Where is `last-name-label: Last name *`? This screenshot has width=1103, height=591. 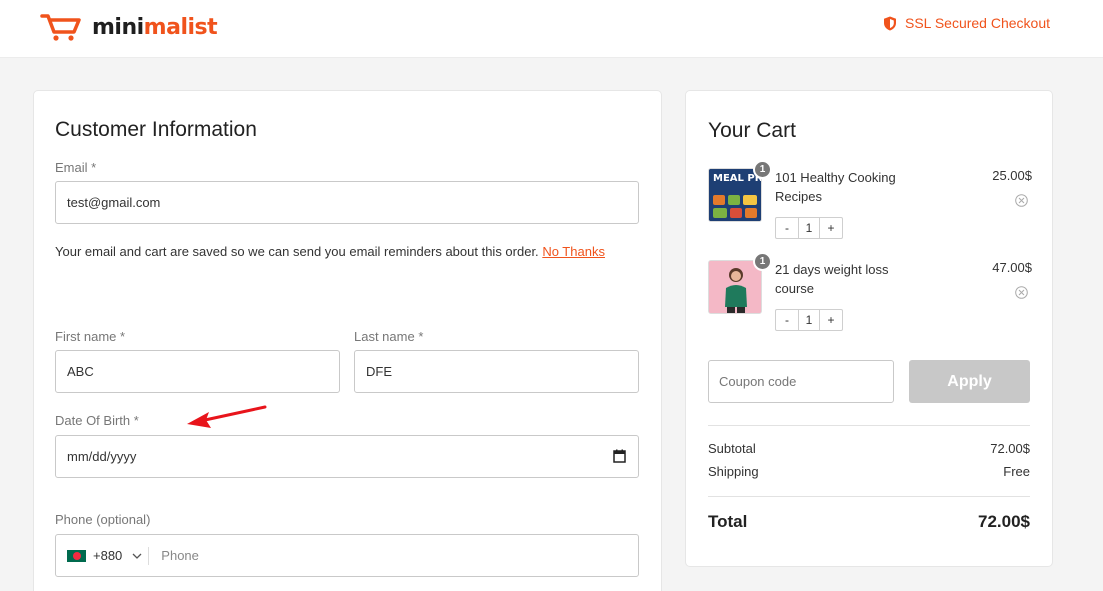 last-name-label: Last name * is located at coordinates (389, 336).